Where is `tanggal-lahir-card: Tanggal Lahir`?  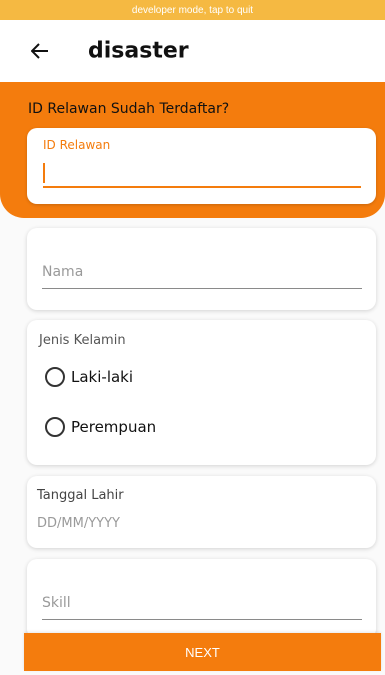 tanggal-lahir-card: Tanggal Lahir is located at coordinates (201, 512).